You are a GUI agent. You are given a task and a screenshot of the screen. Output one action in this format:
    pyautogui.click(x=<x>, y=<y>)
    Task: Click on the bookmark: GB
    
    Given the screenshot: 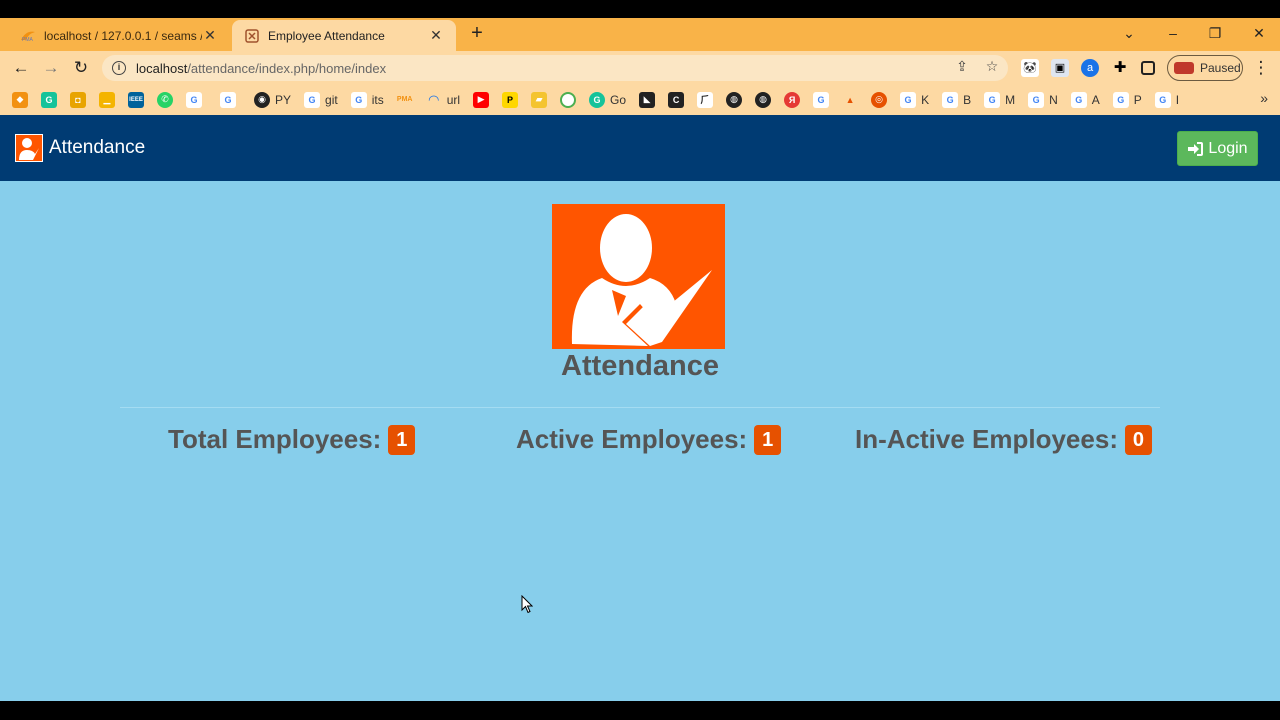 What is the action you would take?
    pyautogui.click(x=956, y=100)
    